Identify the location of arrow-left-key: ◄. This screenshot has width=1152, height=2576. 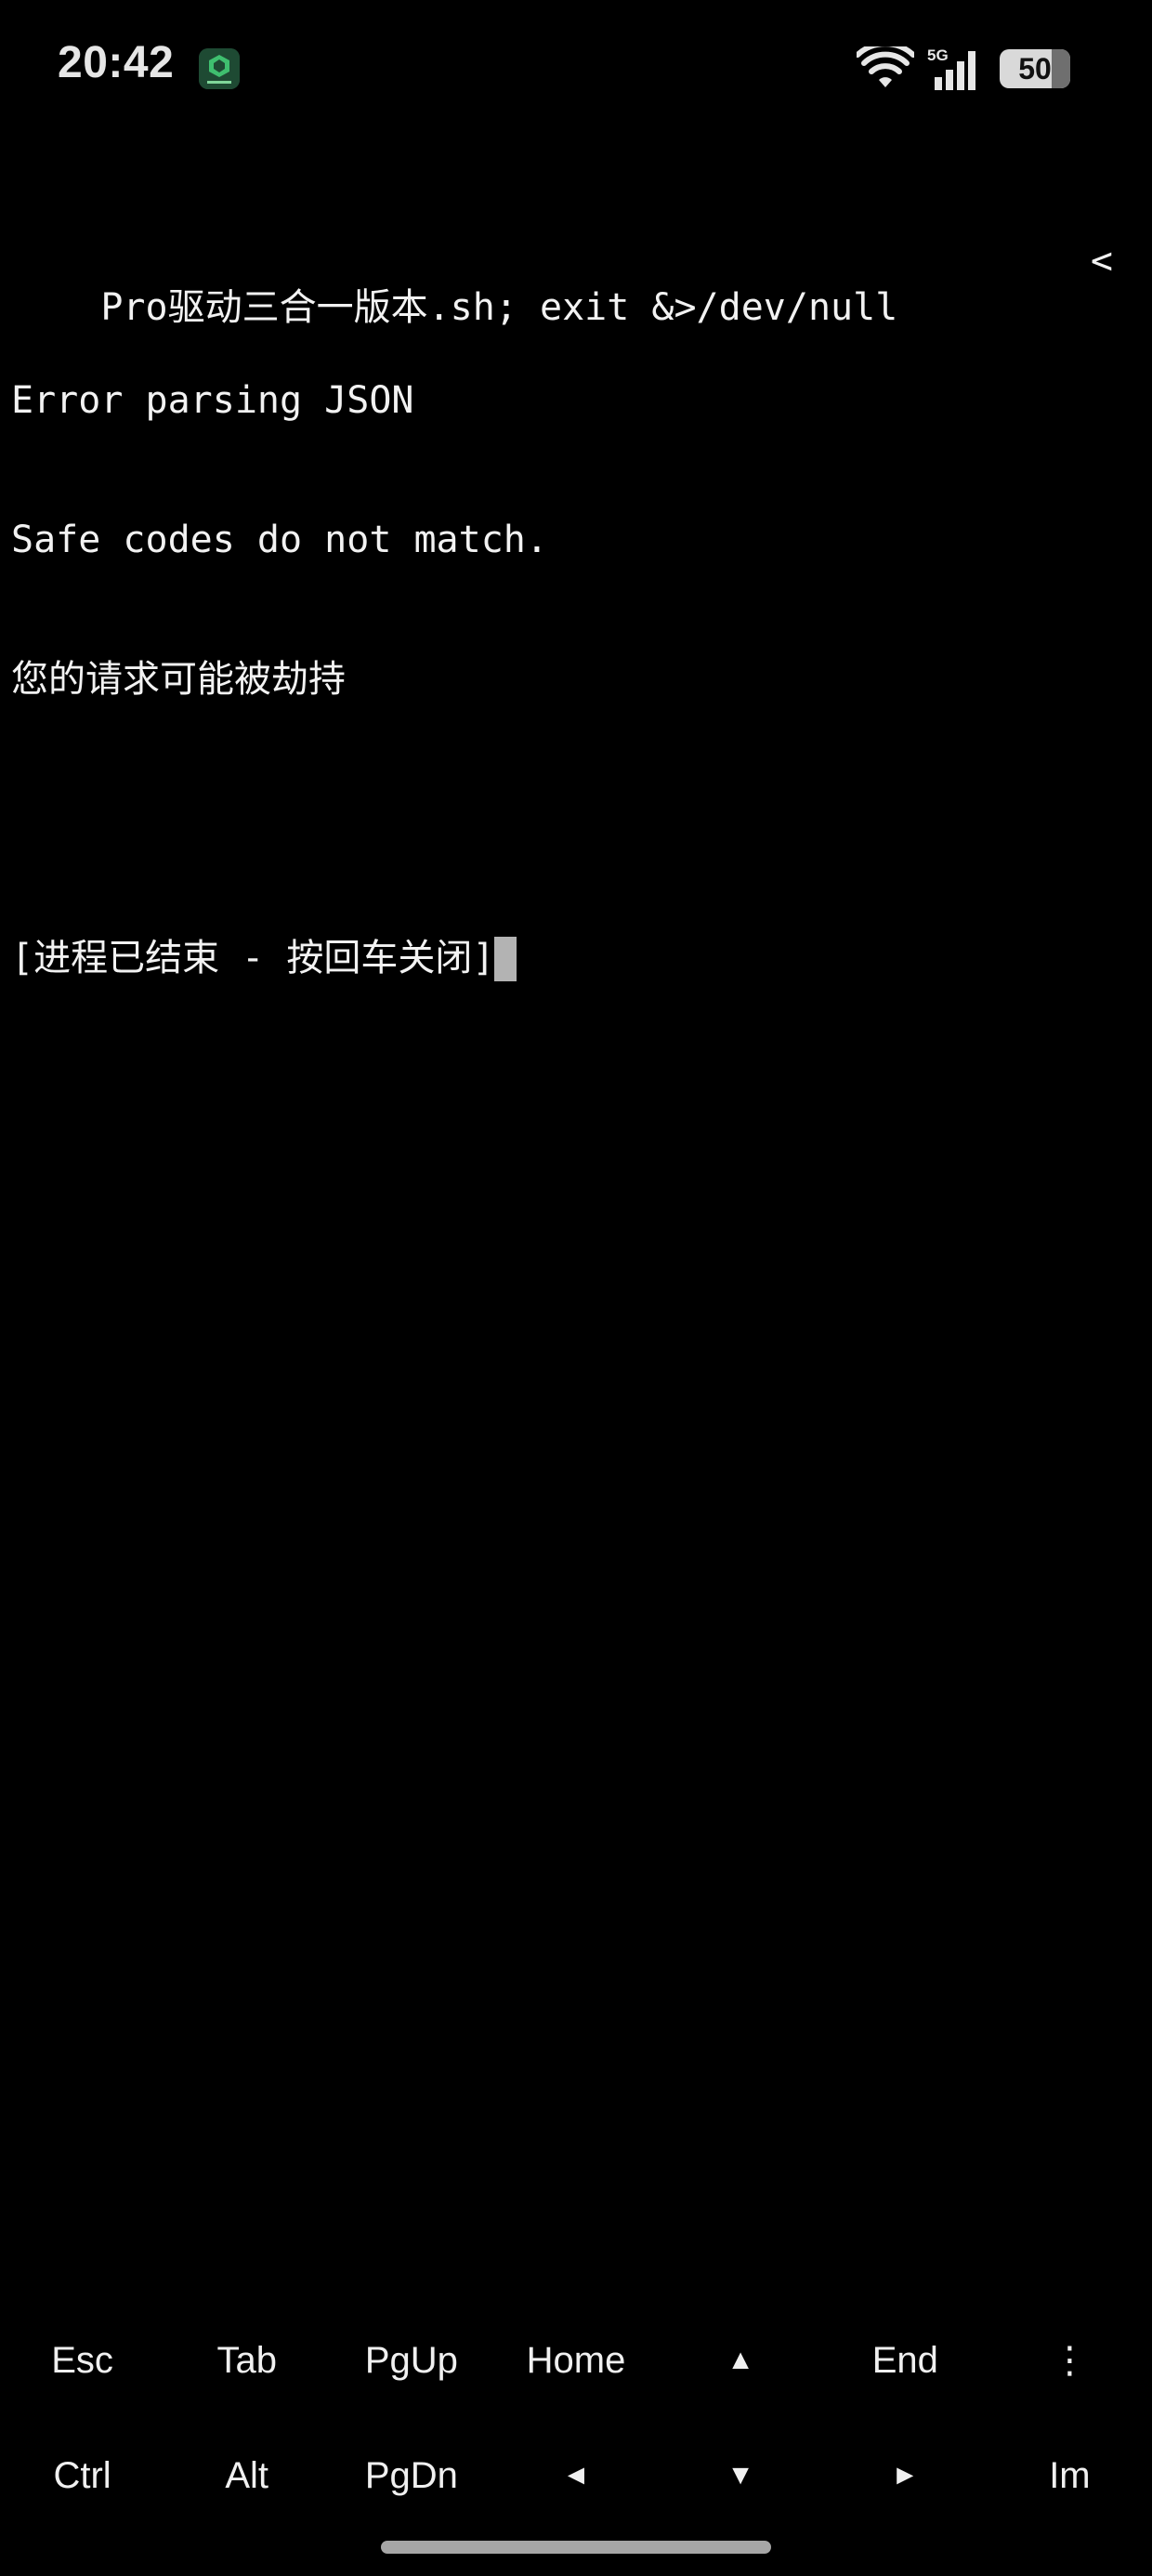
(575, 2475).